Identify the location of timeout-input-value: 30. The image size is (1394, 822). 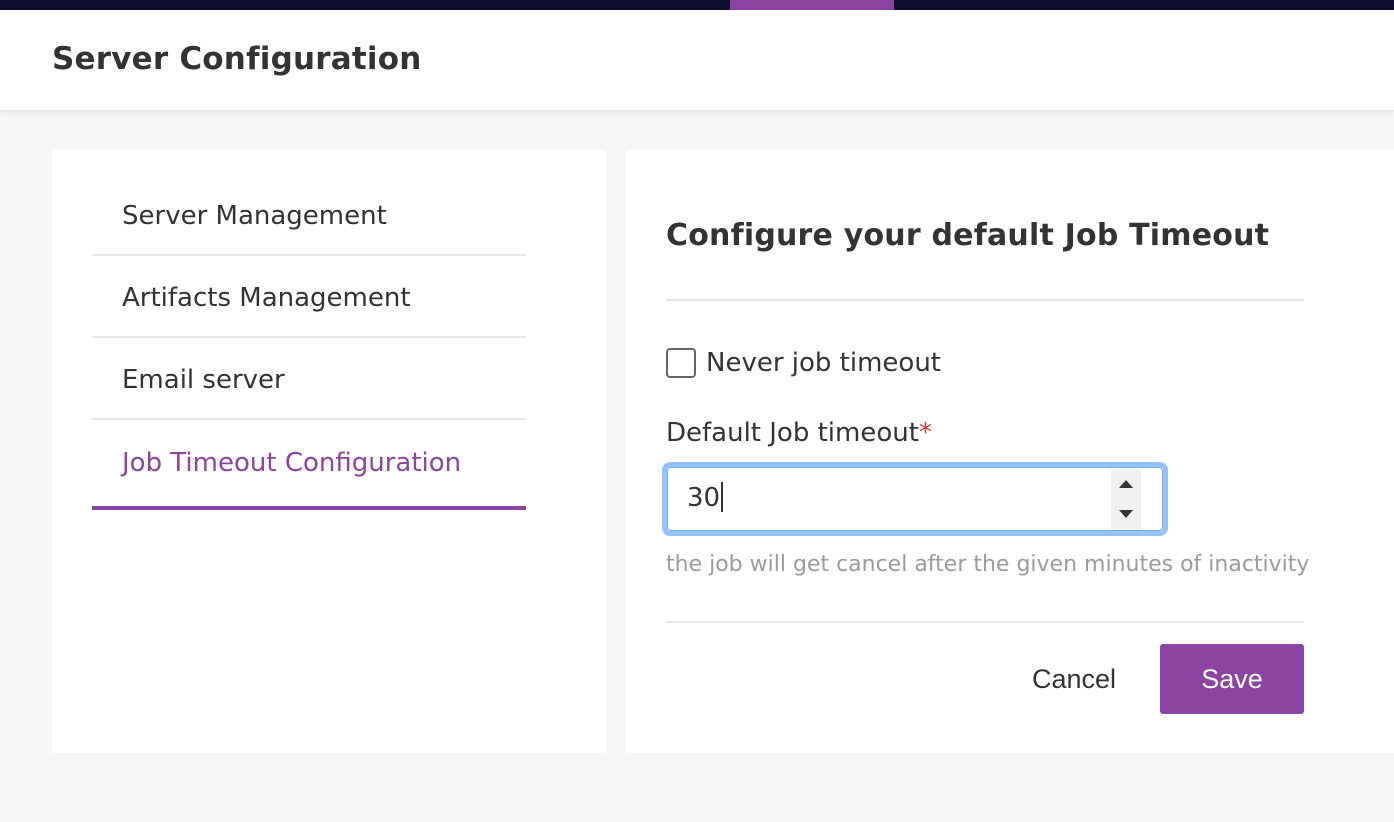
(705, 497).